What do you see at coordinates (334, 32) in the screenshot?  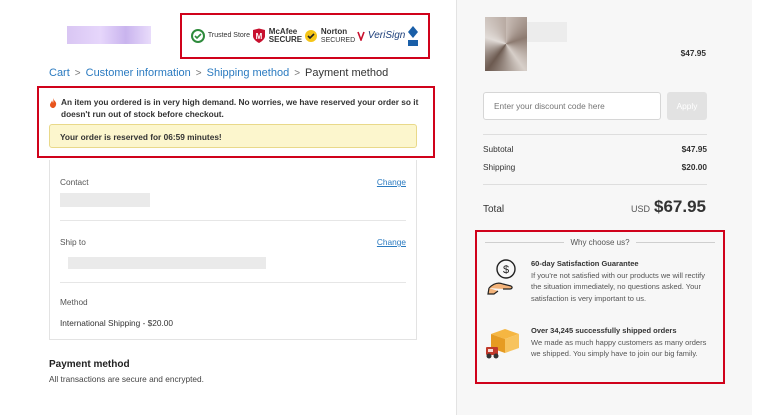 I see `norton-title: Norton` at bounding box center [334, 32].